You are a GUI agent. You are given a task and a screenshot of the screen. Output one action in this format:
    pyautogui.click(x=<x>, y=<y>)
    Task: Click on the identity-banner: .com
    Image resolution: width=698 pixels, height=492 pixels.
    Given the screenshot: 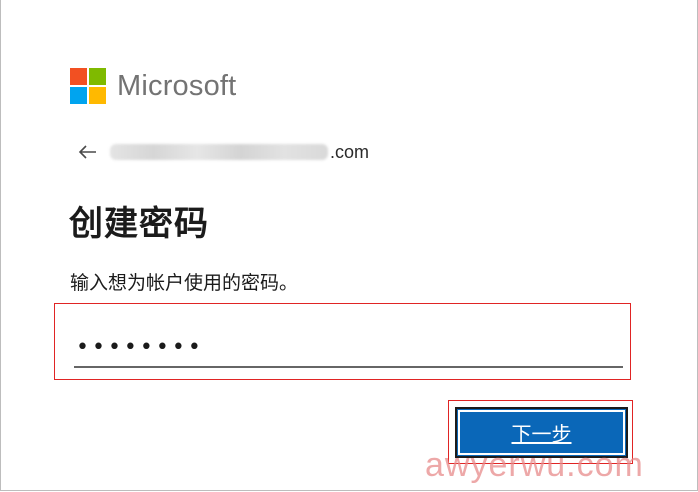 What is the action you would take?
    pyautogui.click(x=222, y=152)
    